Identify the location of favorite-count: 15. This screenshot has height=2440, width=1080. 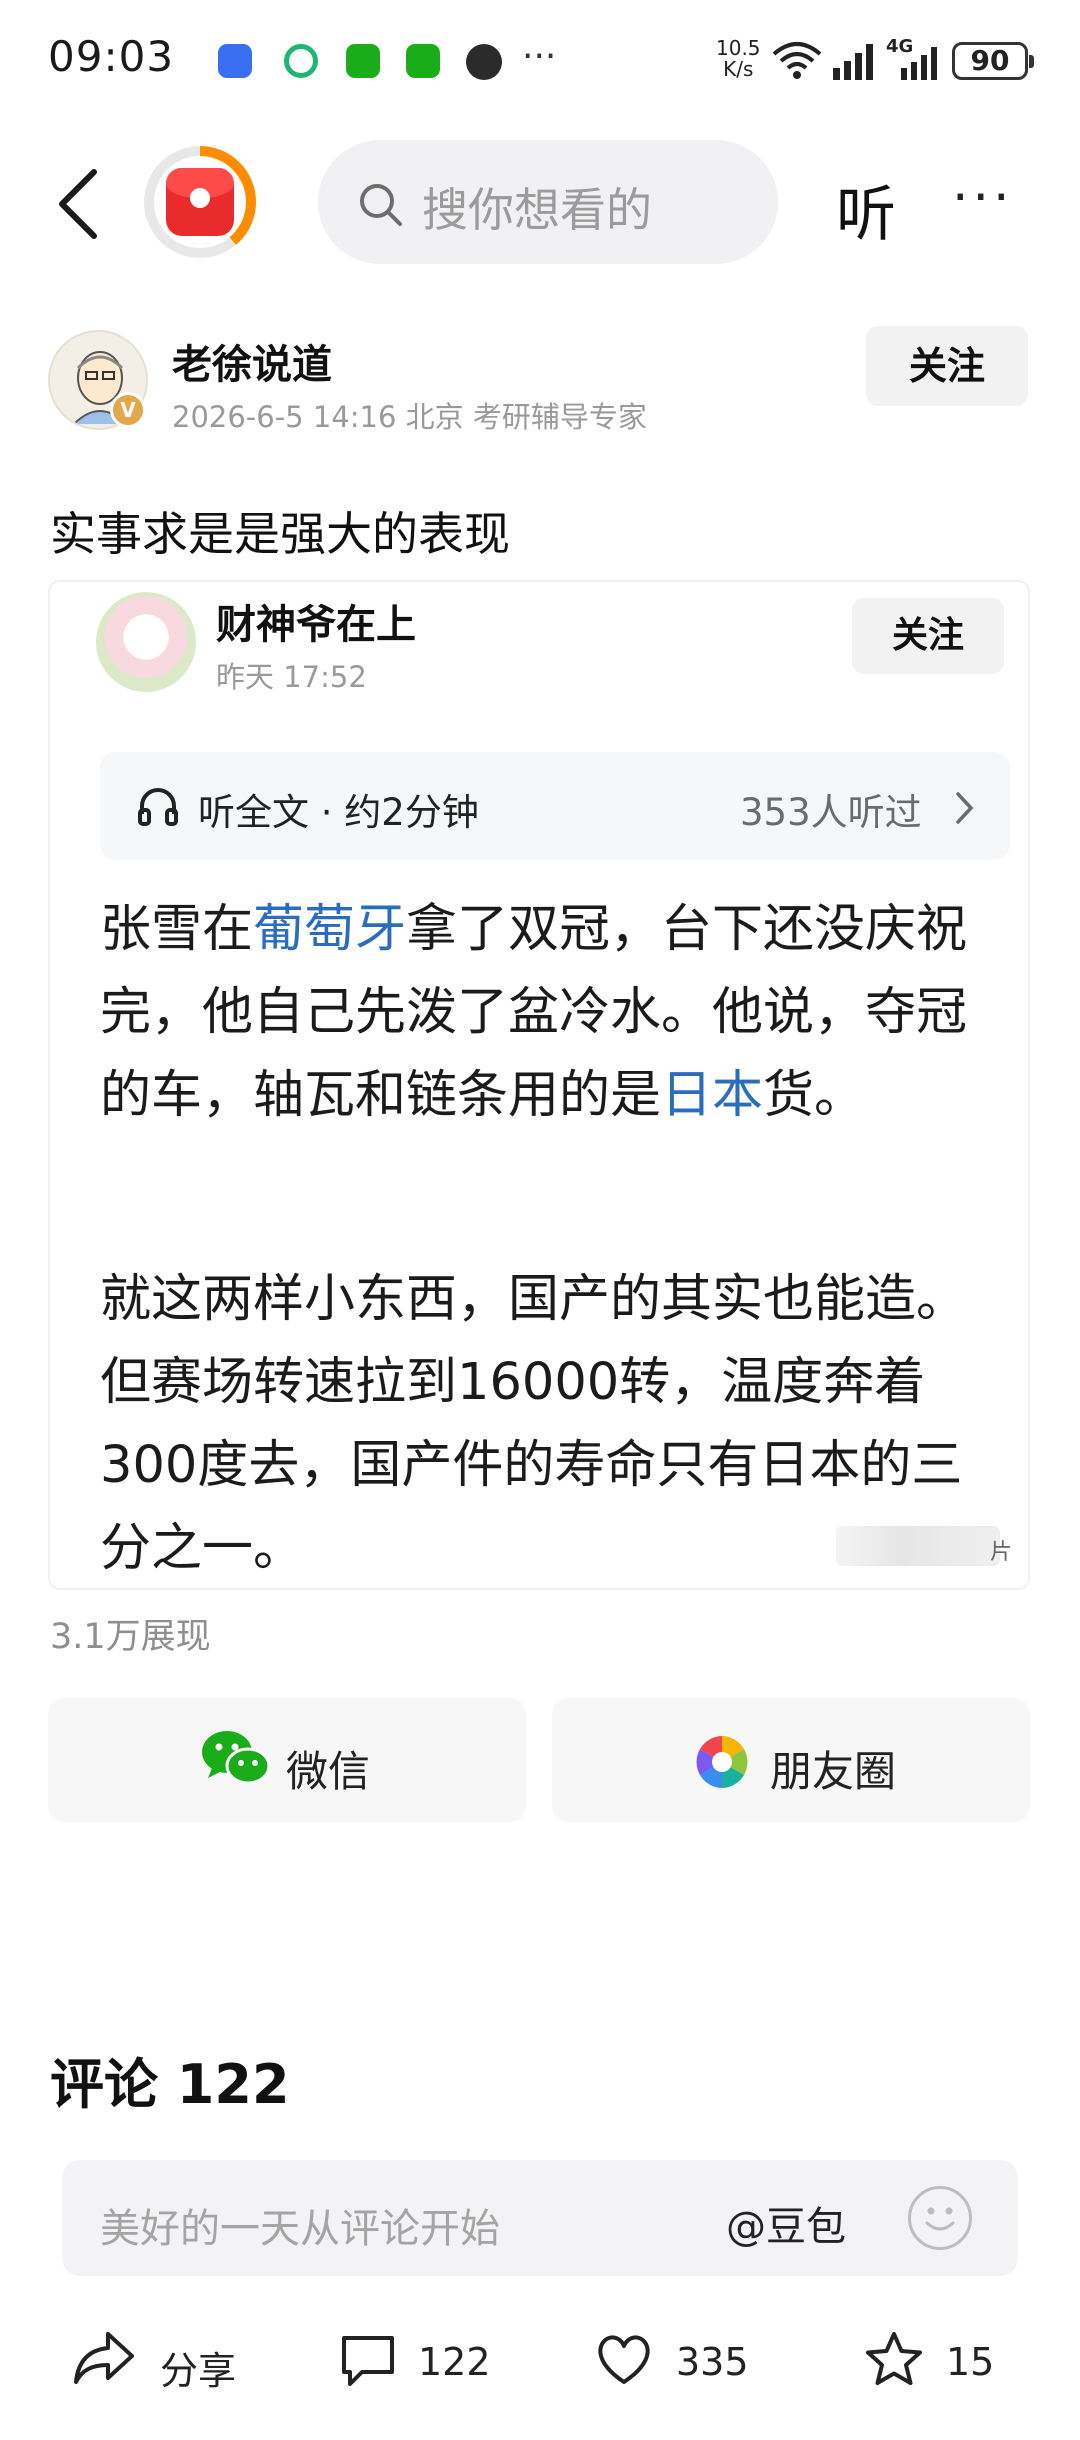
(970, 2362).